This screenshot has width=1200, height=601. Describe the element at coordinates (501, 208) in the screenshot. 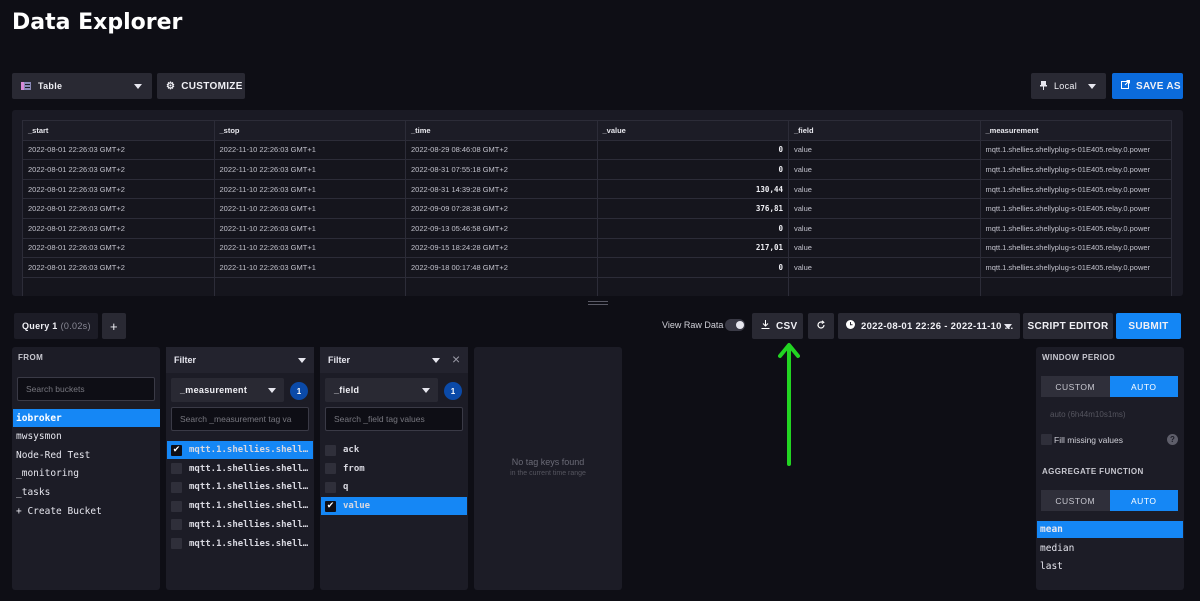

I see `table-cell: 2022-09-09 07:28:38 GMT+2` at that location.